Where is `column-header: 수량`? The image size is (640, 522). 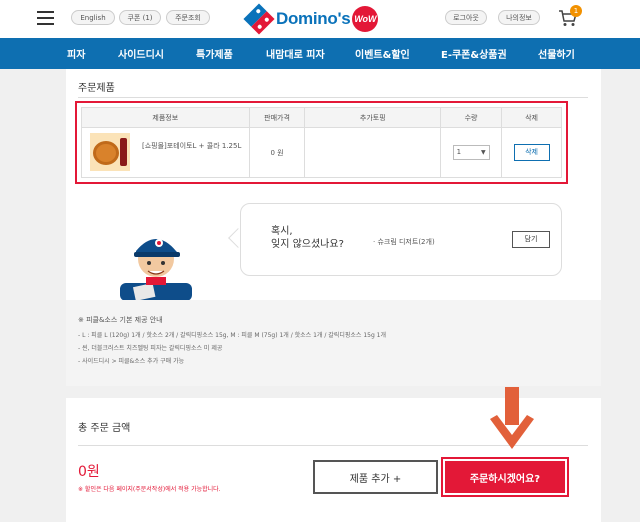 column-header: 수량 is located at coordinates (471, 117).